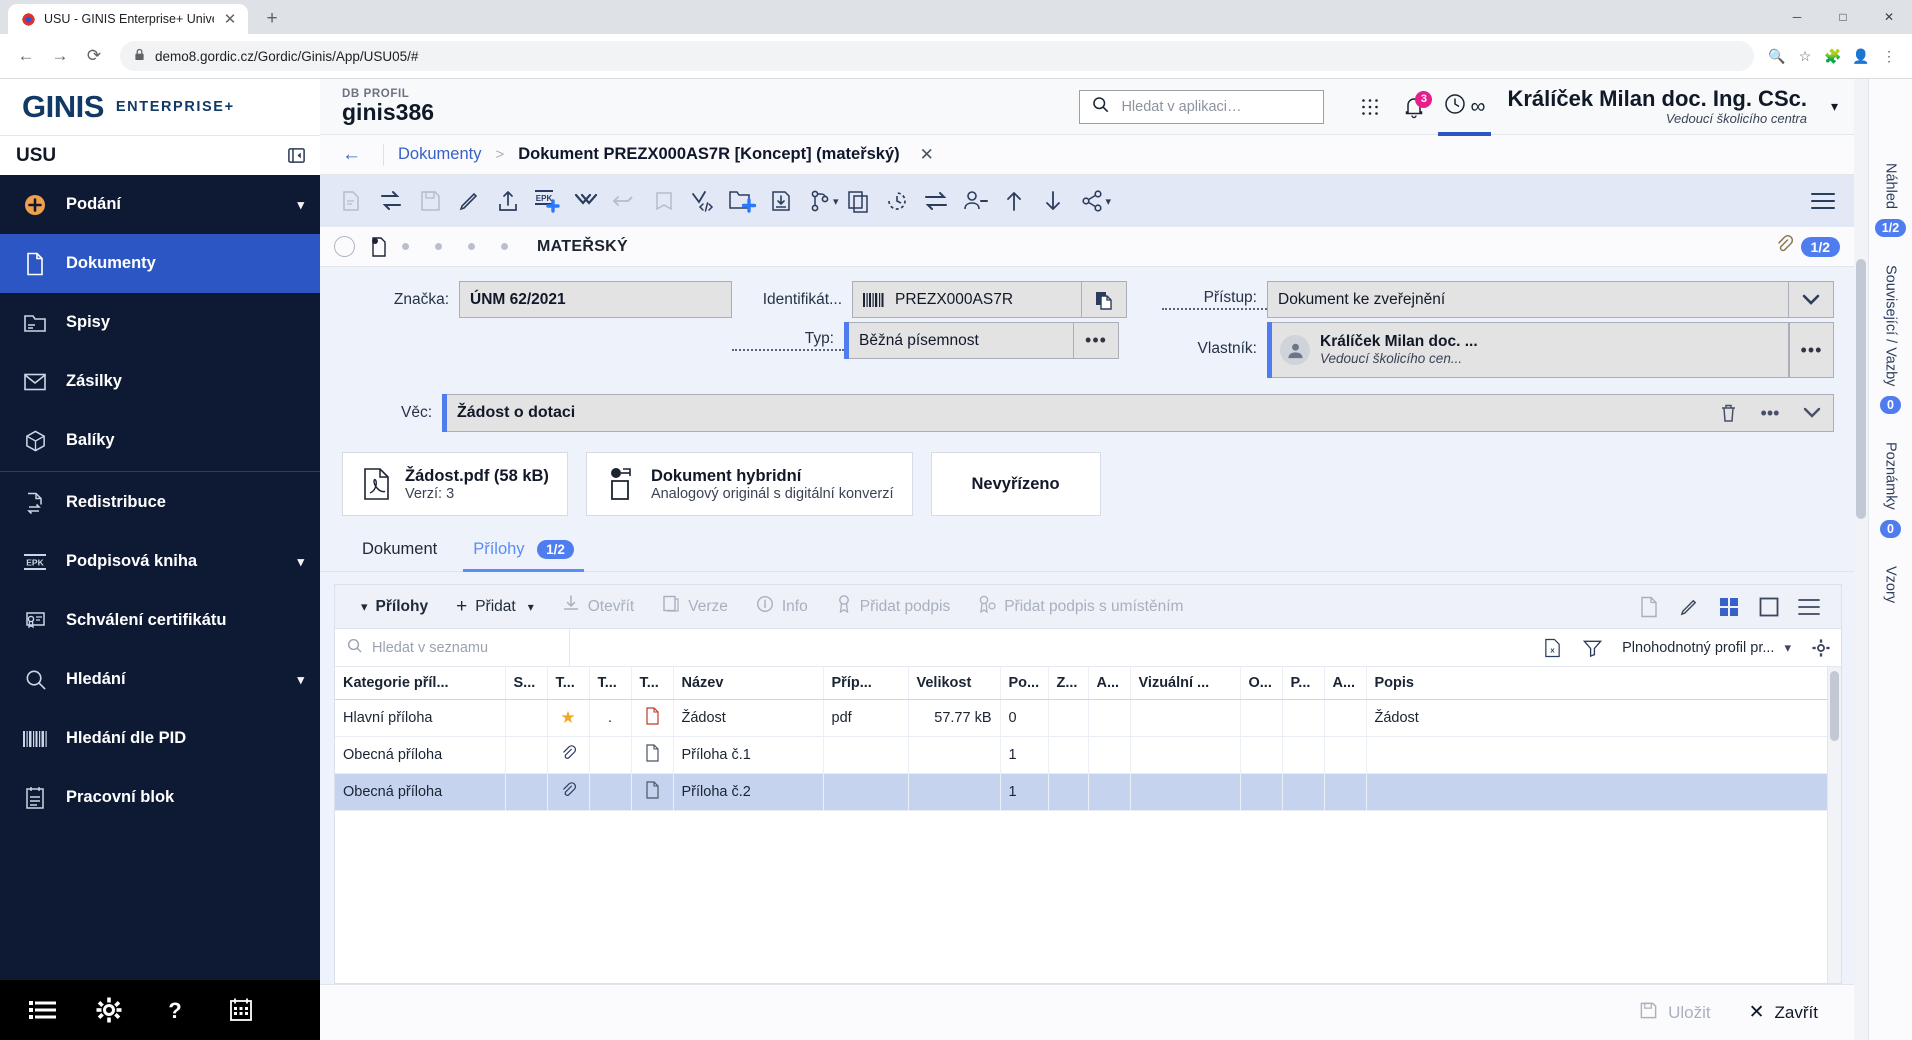 The image size is (1912, 1040). What do you see at coordinates (897, 201) in the screenshot?
I see `history-icon` at bounding box center [897, 201].